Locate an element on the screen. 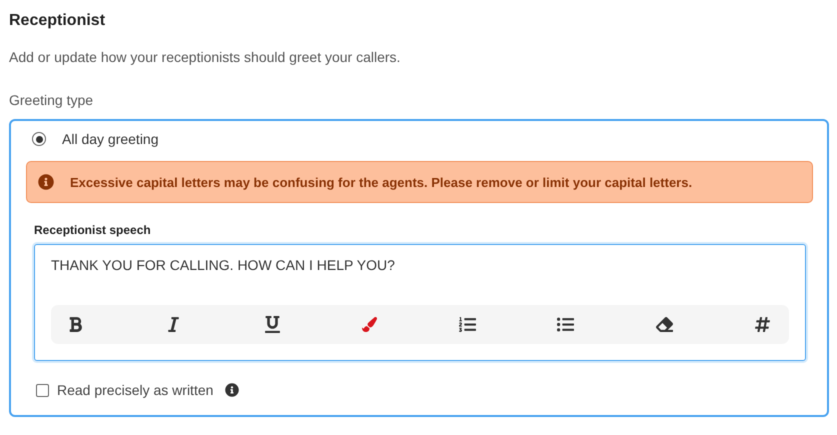 The width and height of the screenshot is (837, 435). eraser-icon is located at coordinates (664, 324).